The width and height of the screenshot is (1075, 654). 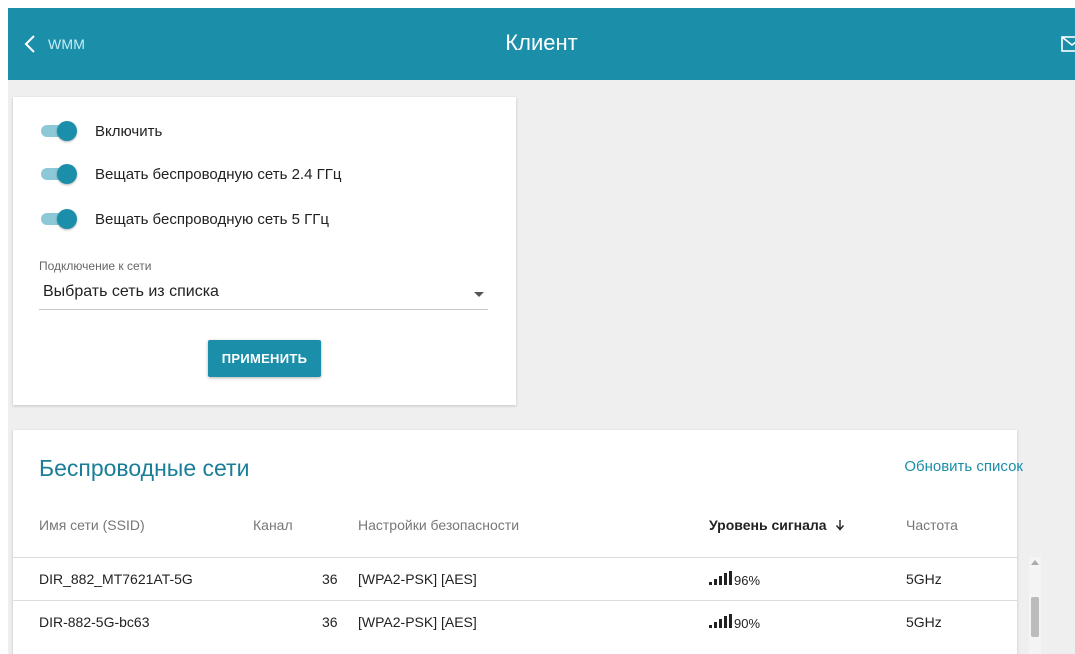 I want to click on apply-button: ПРИМЕНИТЬ, so click(x=264, y=358).